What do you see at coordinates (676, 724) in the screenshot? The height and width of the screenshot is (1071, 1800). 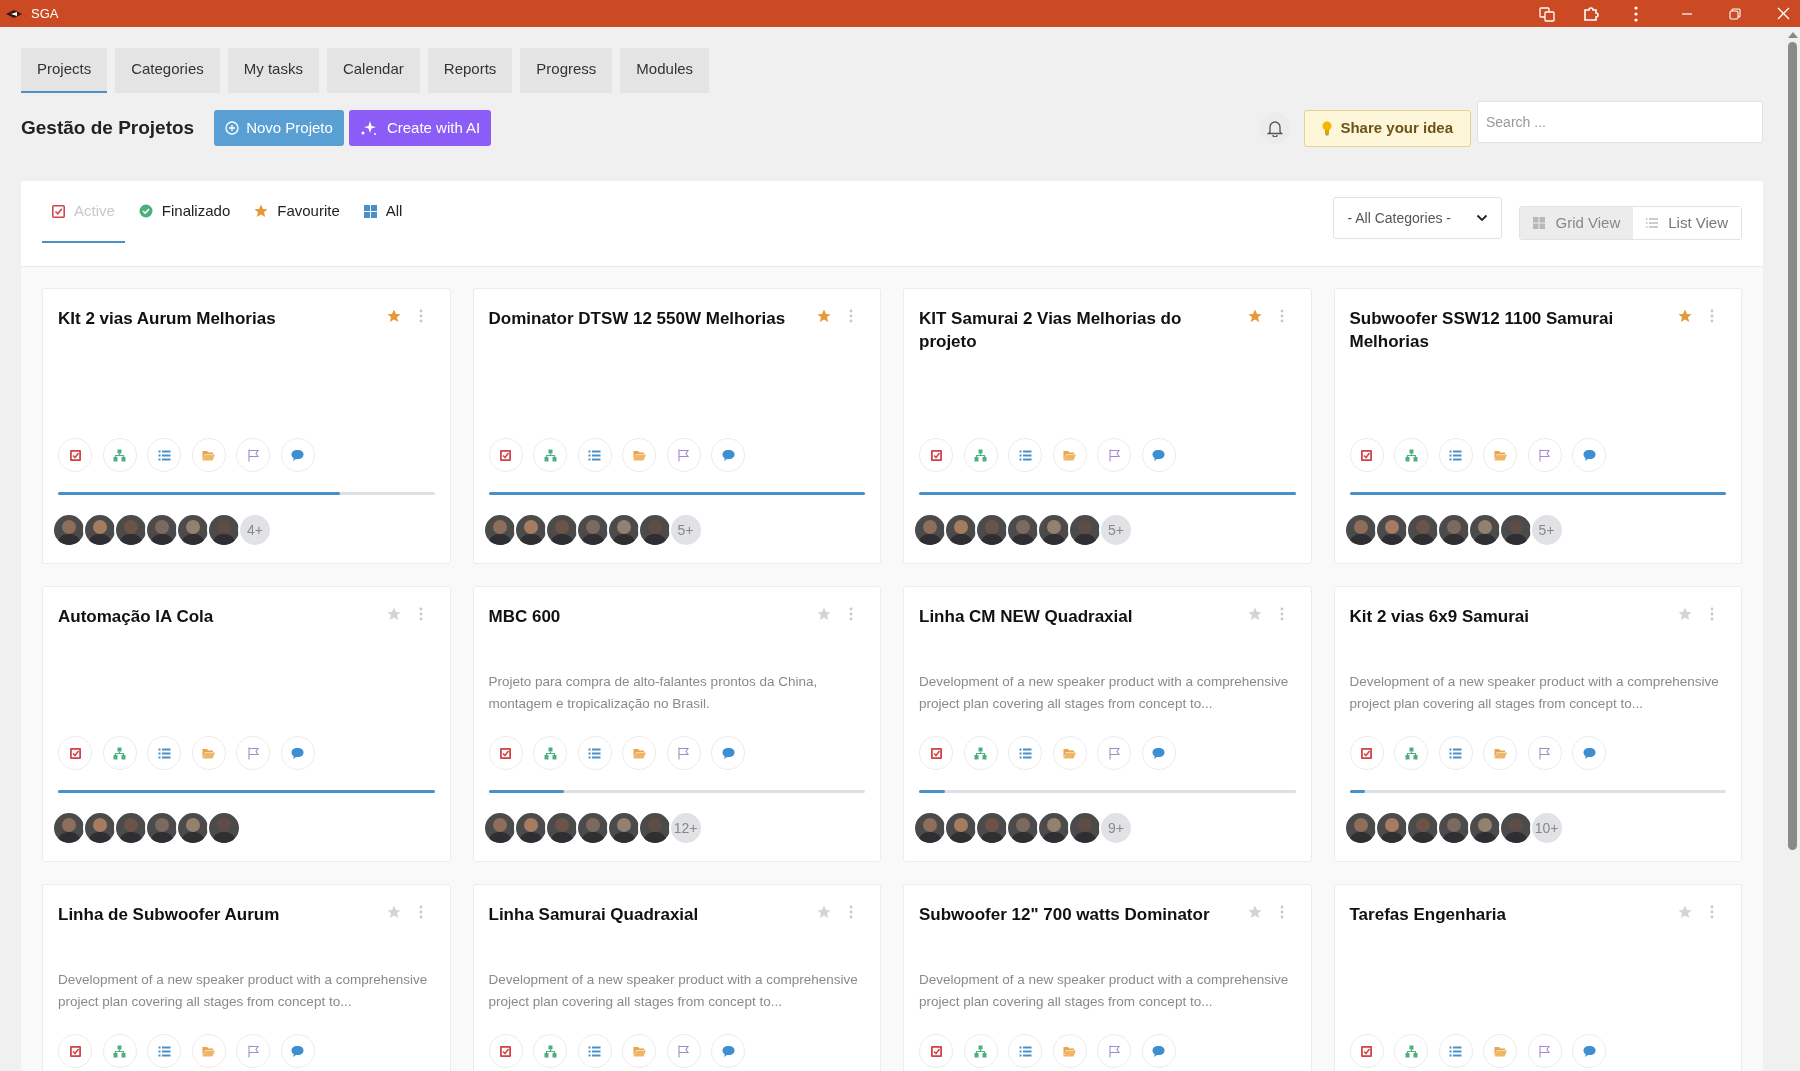 I see `project-card: MBC 600 Projeto para compra de alto-falantes prontos da China, montagem e tropicalização no Brasil. 12+` at bounding box center [676, 724].